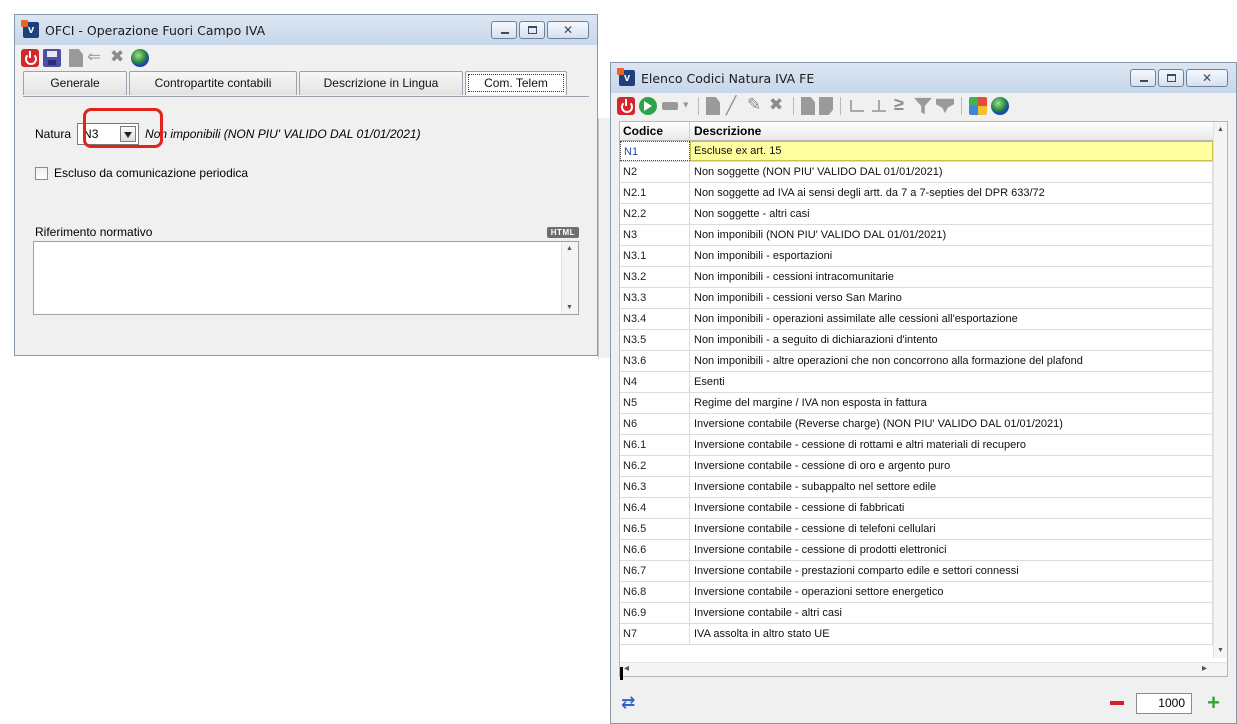  I want to click on table-row: N1 Escluse ex art. 15, so click(923, 151).